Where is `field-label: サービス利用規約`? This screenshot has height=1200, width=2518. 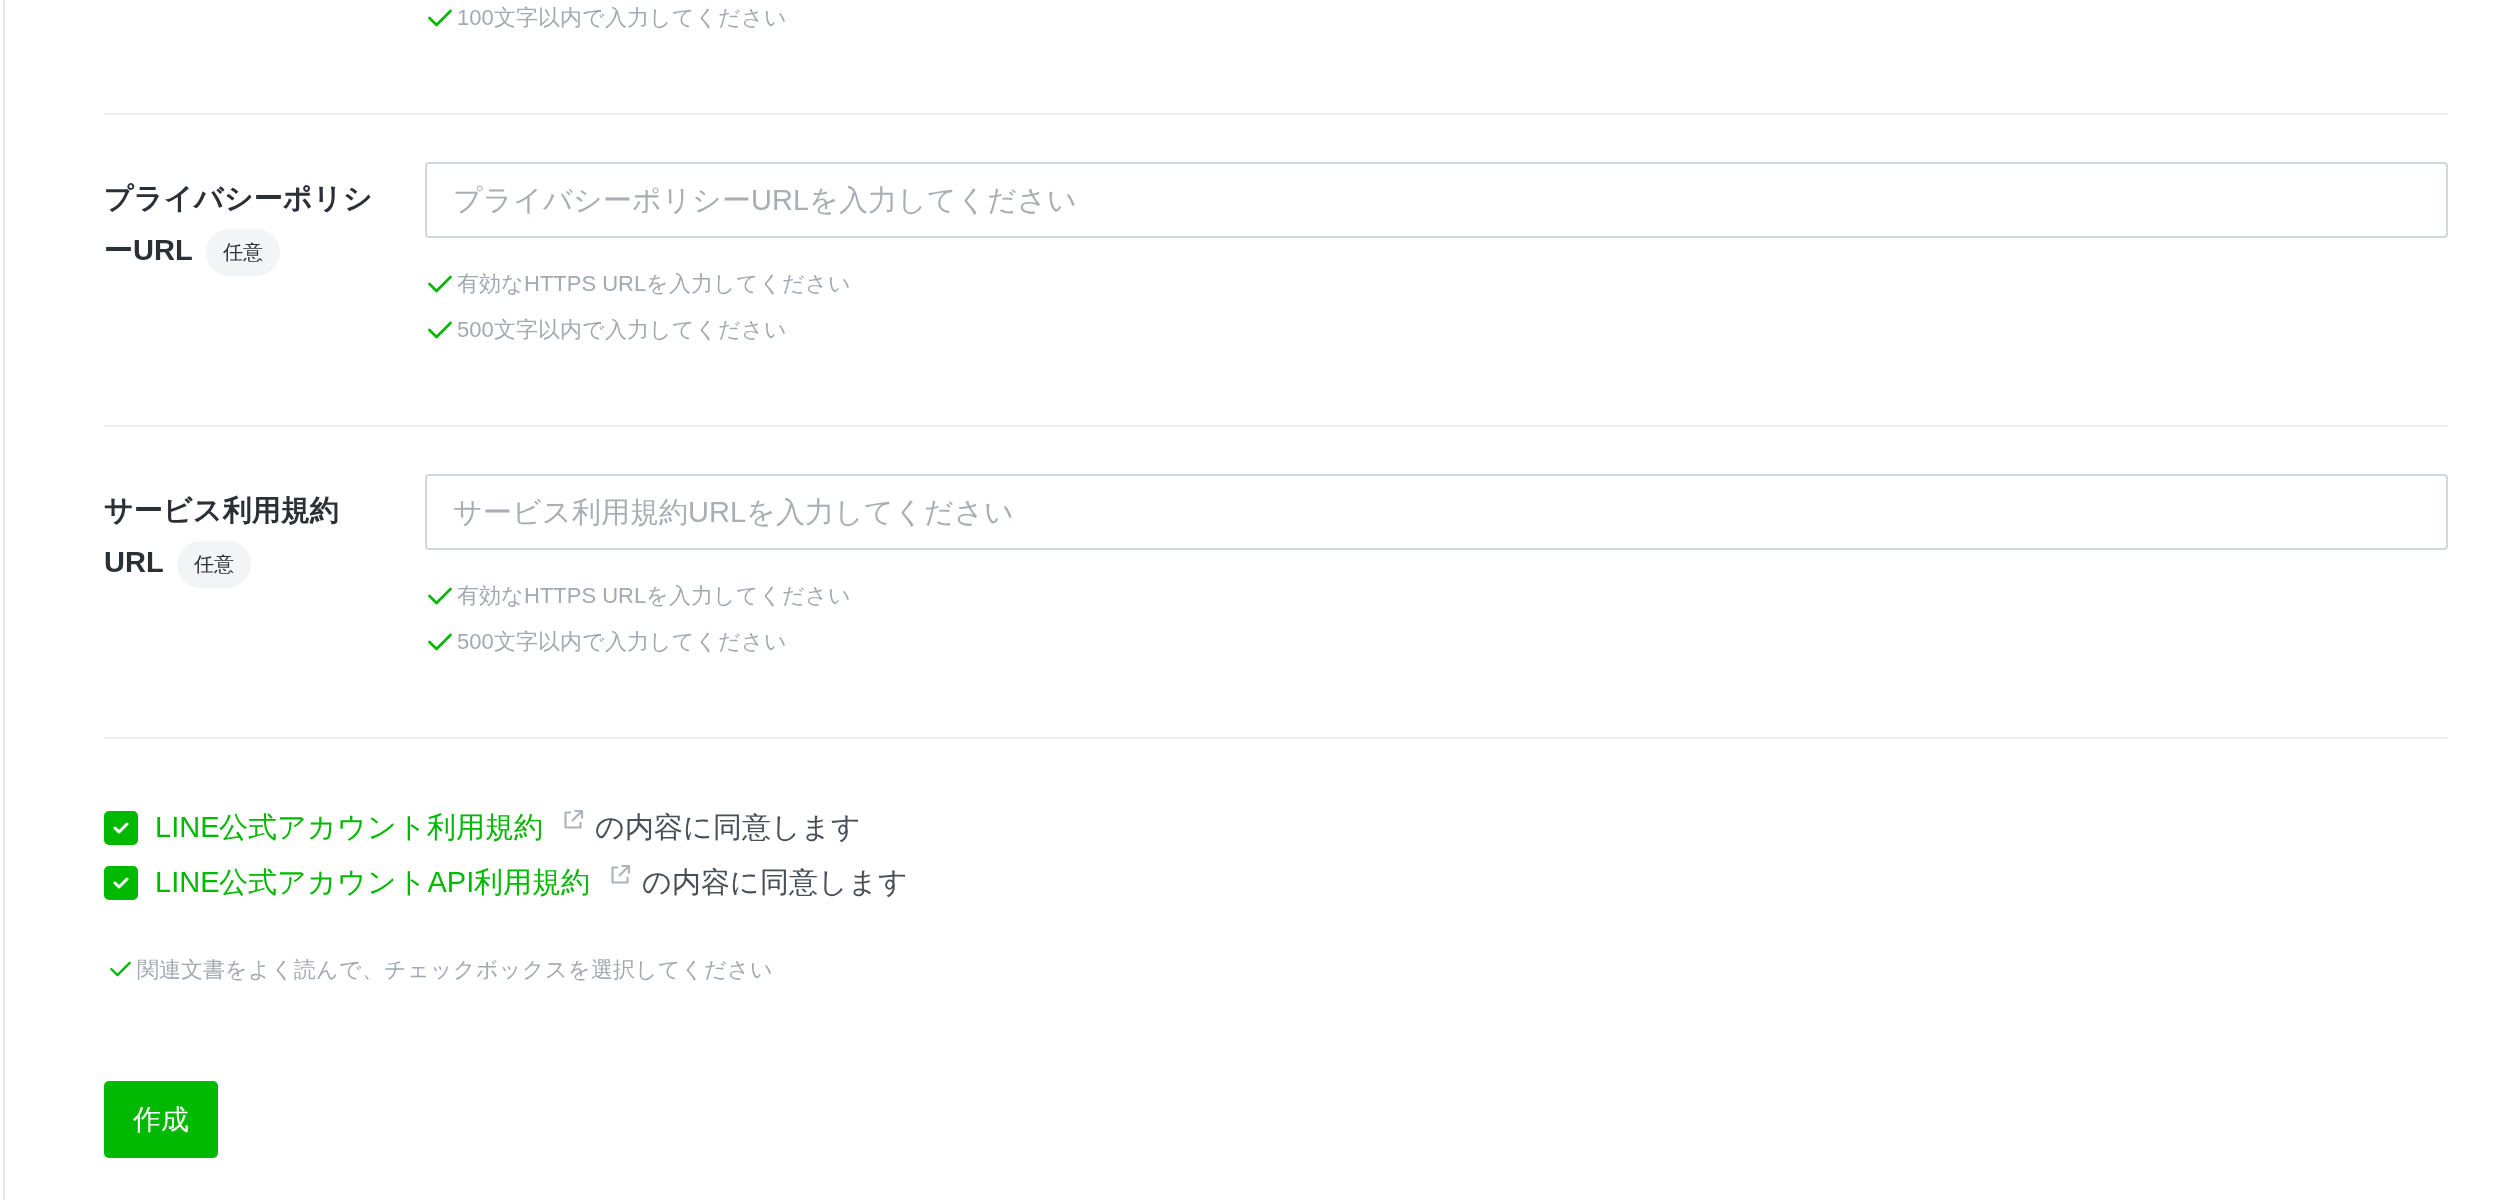 field-label: サービス利用規約 is located at coordinates (221, 510).